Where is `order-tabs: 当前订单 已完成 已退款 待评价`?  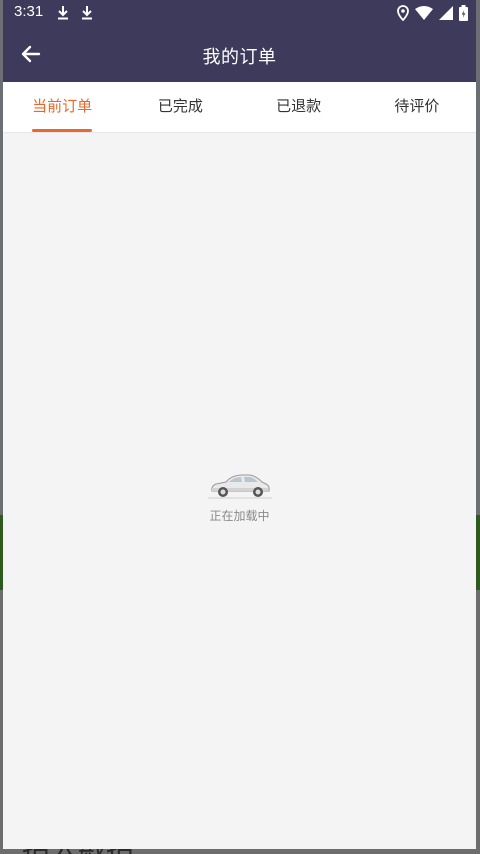 order-tabs: 当前订单 已完成 已退款 待评价 is located at coordinates (239, 107).